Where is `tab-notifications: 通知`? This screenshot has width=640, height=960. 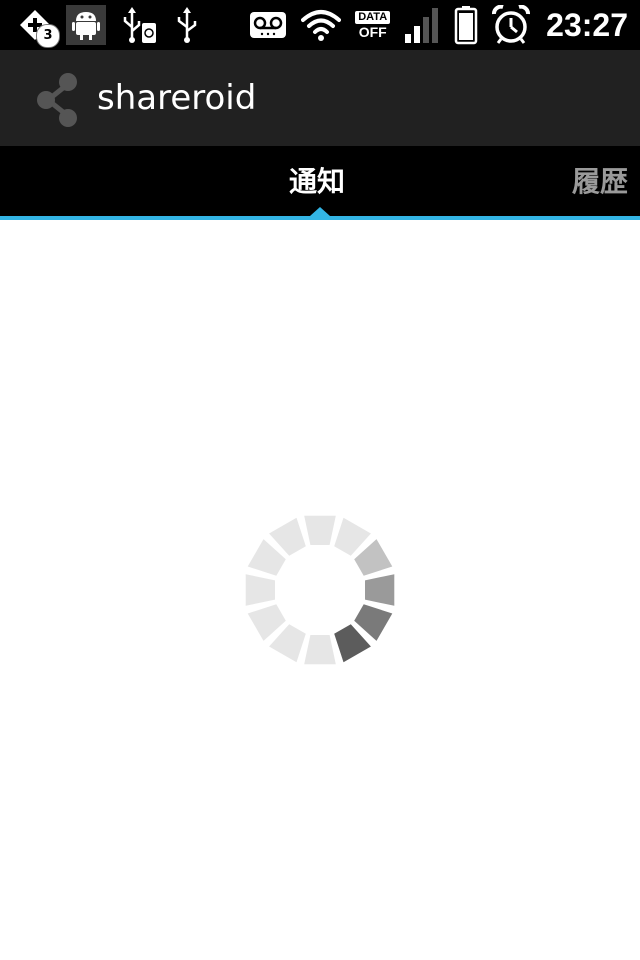 tab-notifications: 通知 is located at coordinates (317, 182).